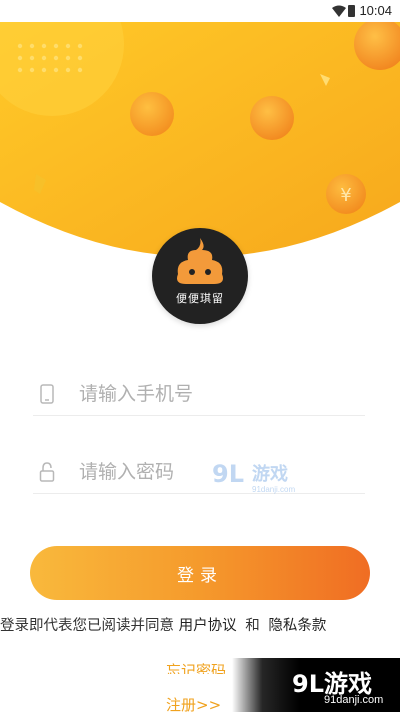 This screenshot has height=712, width=400. What do you see at coordinates (87, 626) in the screenshot?
I see `agreement-prefix: 登录即代表您已阅读并同意` at bounding box center [87, 626].